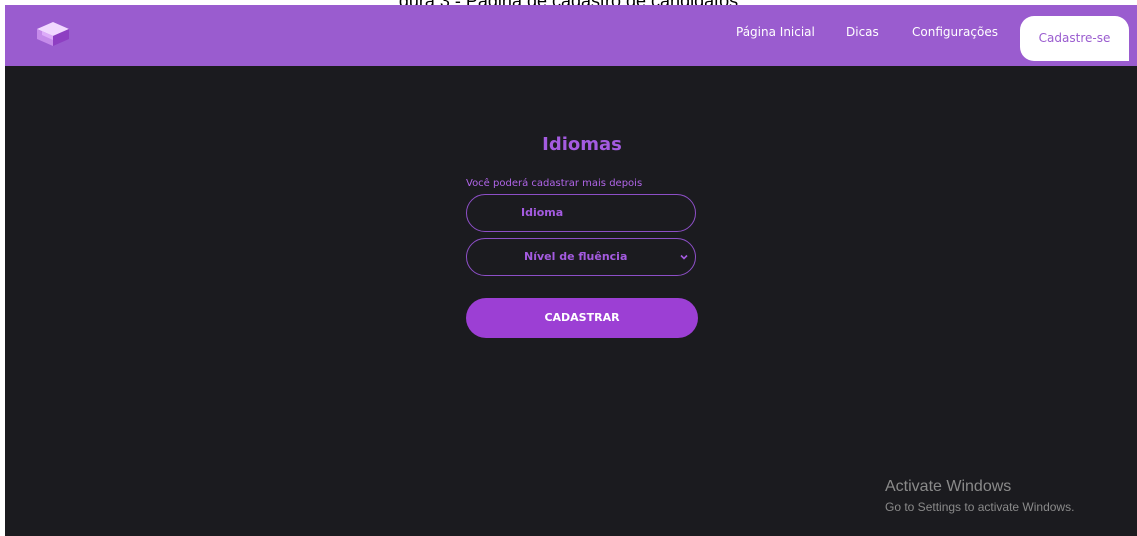 The height and width of the screenshot is (536, 1137). Describe the element at coordinates (980, 507) in the screenshot. I see `activation-watermark-subtitle: Go to Settings to activate Windows.` at that location.